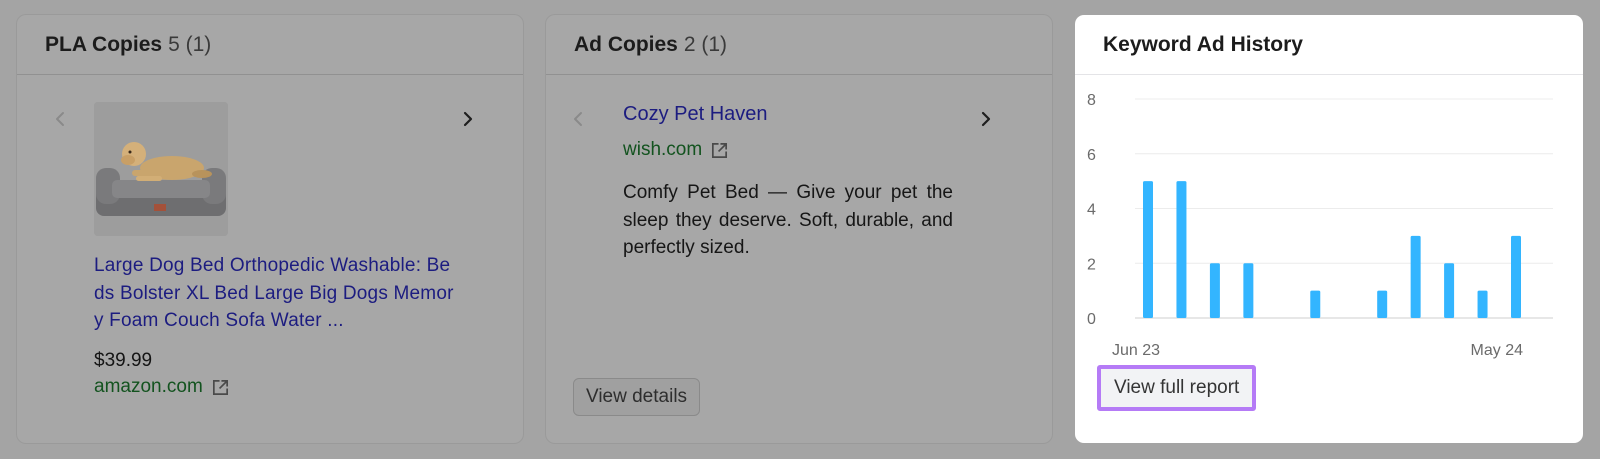 Image resolution: width=1600 pixels, height=459 pixels. I want to click on view-details-button: View details, so click(637, 397).